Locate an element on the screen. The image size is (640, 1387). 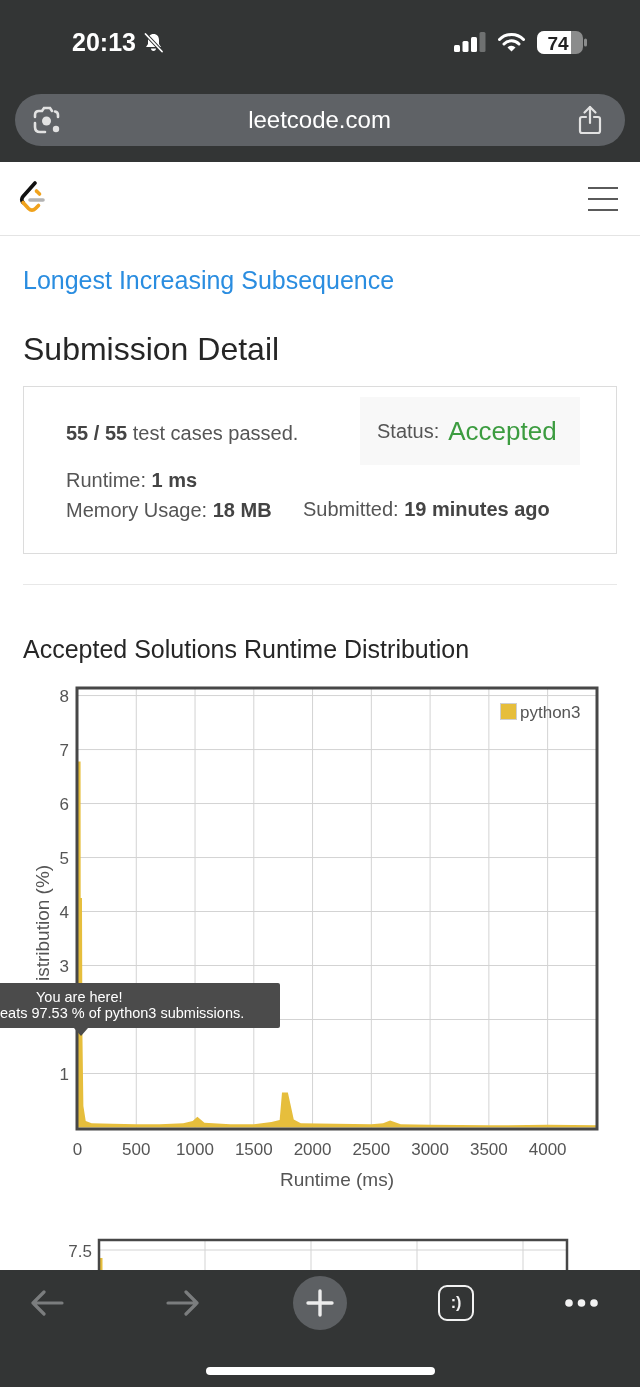
x-axis-label: Runtime (ms) is located at coordinates (337, 1179).